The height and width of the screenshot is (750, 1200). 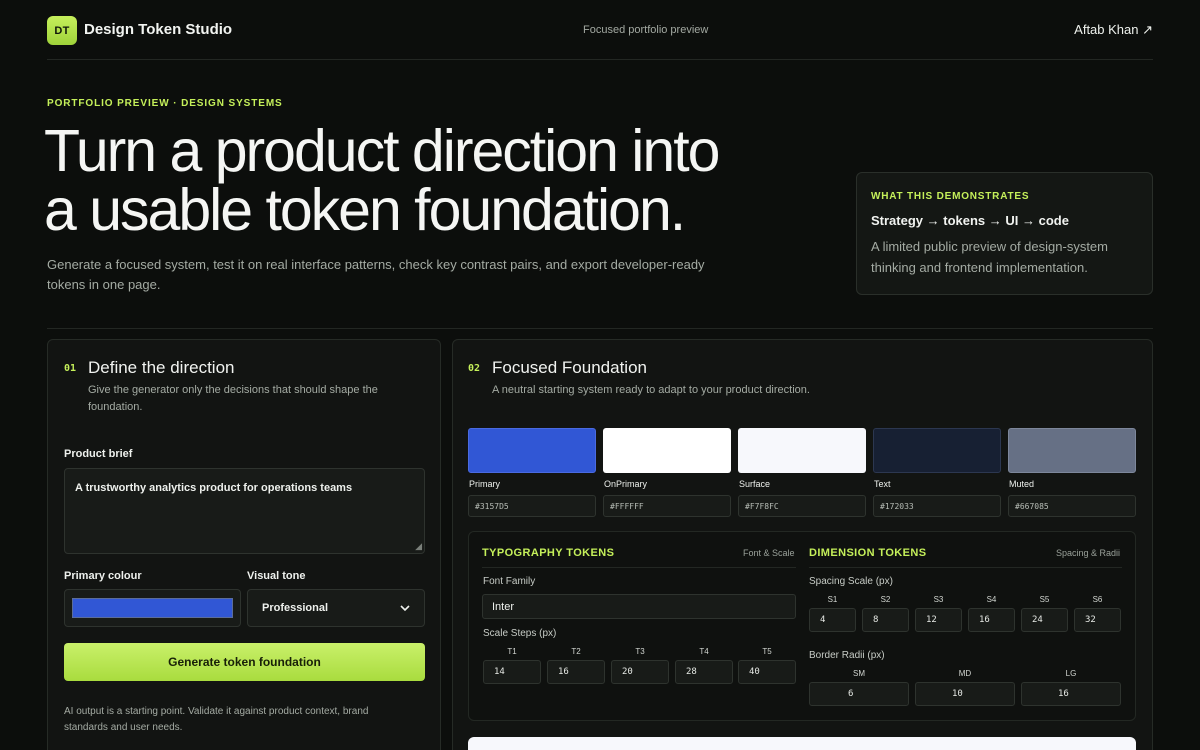 What do you see at coordinates (276, 576) in the screenshot?
I see `visual-tone-label: Visual tone` at bounding box center [276, 576].